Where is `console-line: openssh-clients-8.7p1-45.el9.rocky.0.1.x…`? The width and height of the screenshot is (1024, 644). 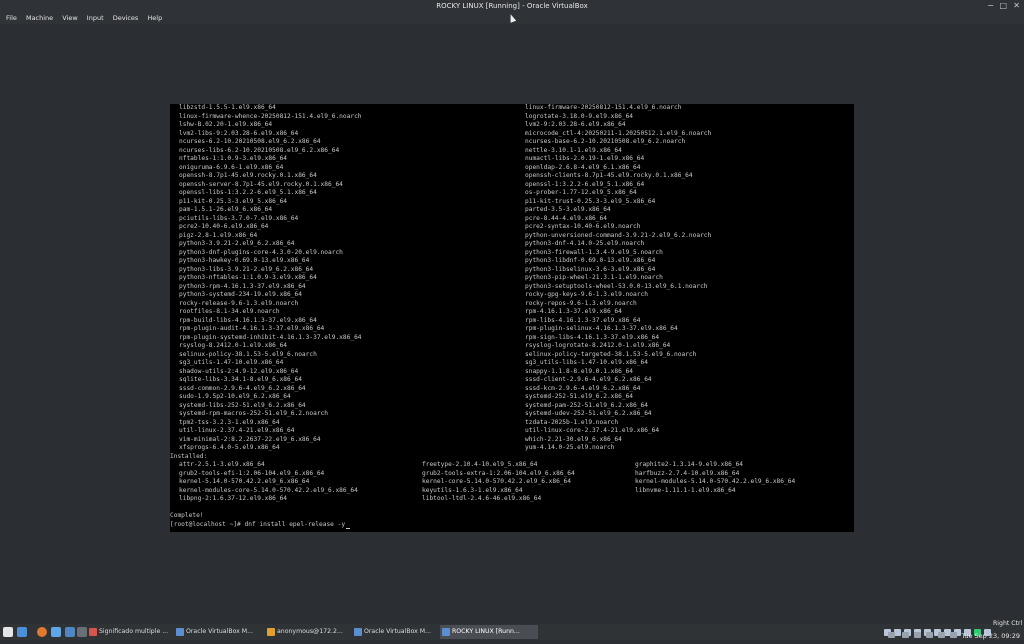 console-line: openssh-clients-8.7p1-45.el9.rocky.0.1.x… is located at coordinates (609, 175).